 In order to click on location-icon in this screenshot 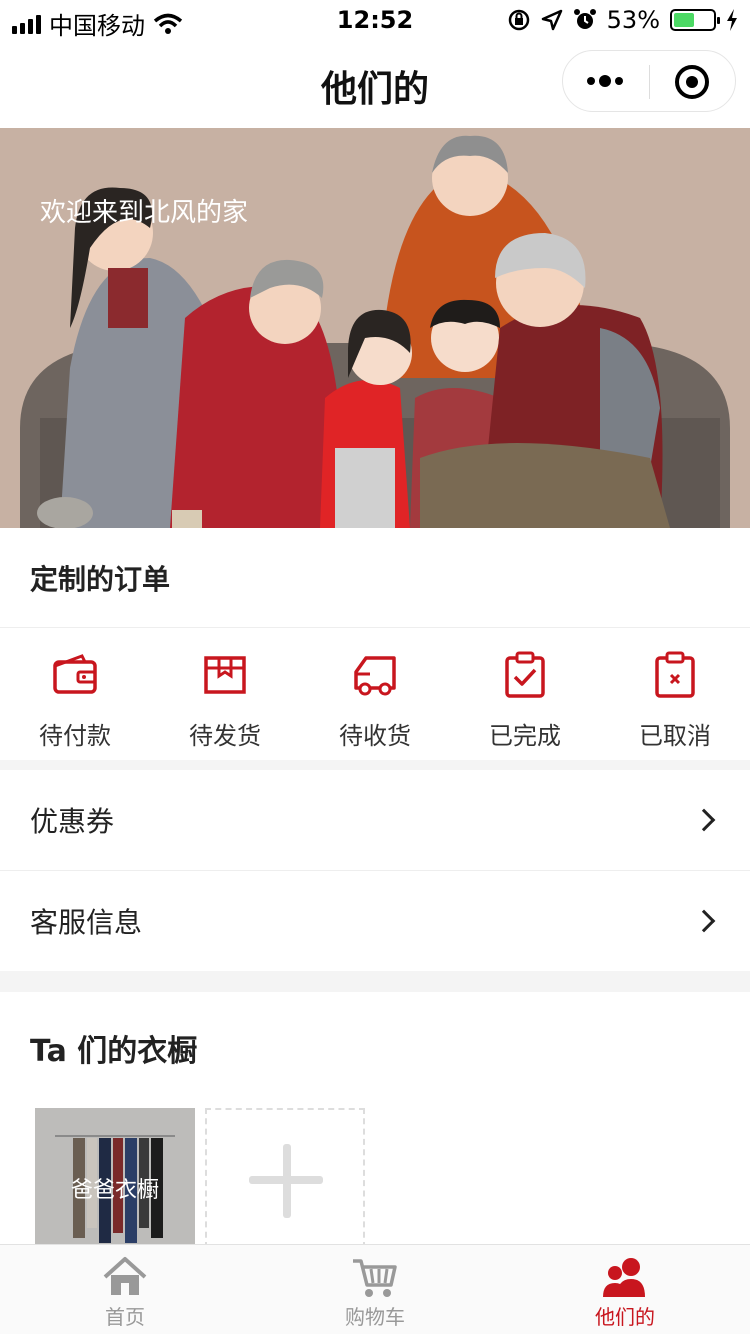, I will do `click(551, 20)`.